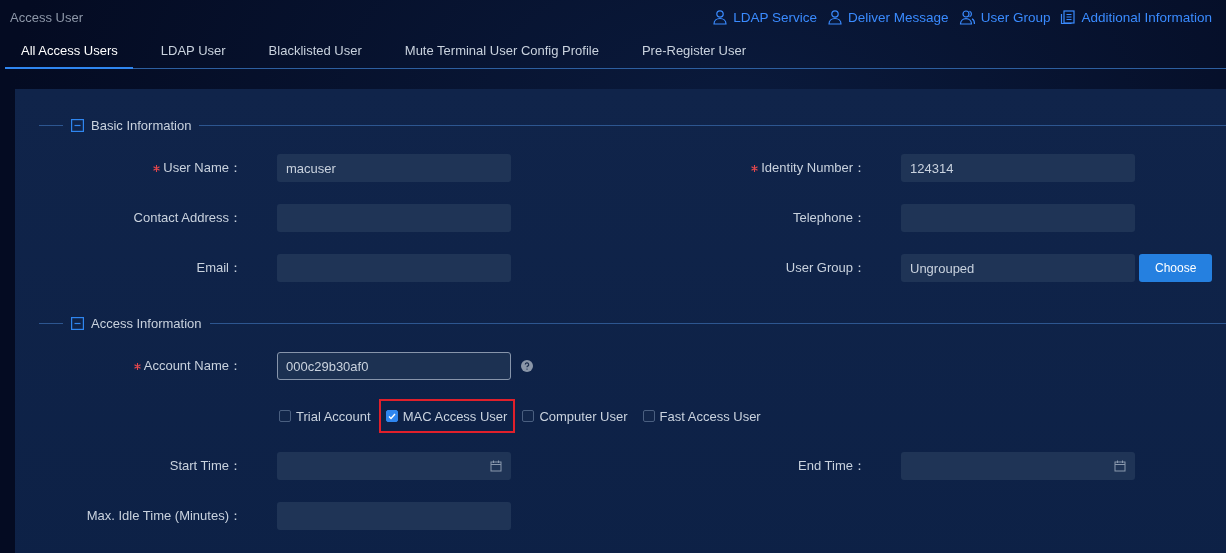  What do you see at coordinates (501, 51) in the screenshot?
I see `tab: Mute Terminal User Config Profile` at bounding box center [501, 51].